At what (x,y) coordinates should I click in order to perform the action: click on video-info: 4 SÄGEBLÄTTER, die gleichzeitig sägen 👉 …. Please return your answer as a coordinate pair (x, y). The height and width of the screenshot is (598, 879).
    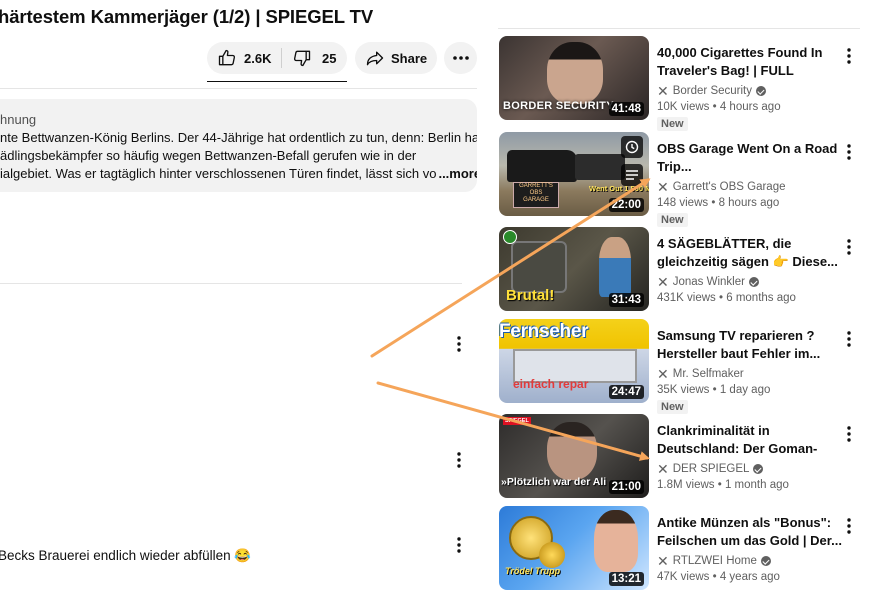
    Looking at the image, I should click on (751, 269).